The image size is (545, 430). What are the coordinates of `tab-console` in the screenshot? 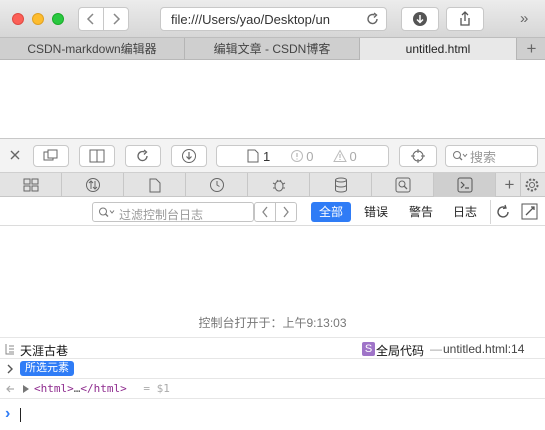 It's located at (465, 185).